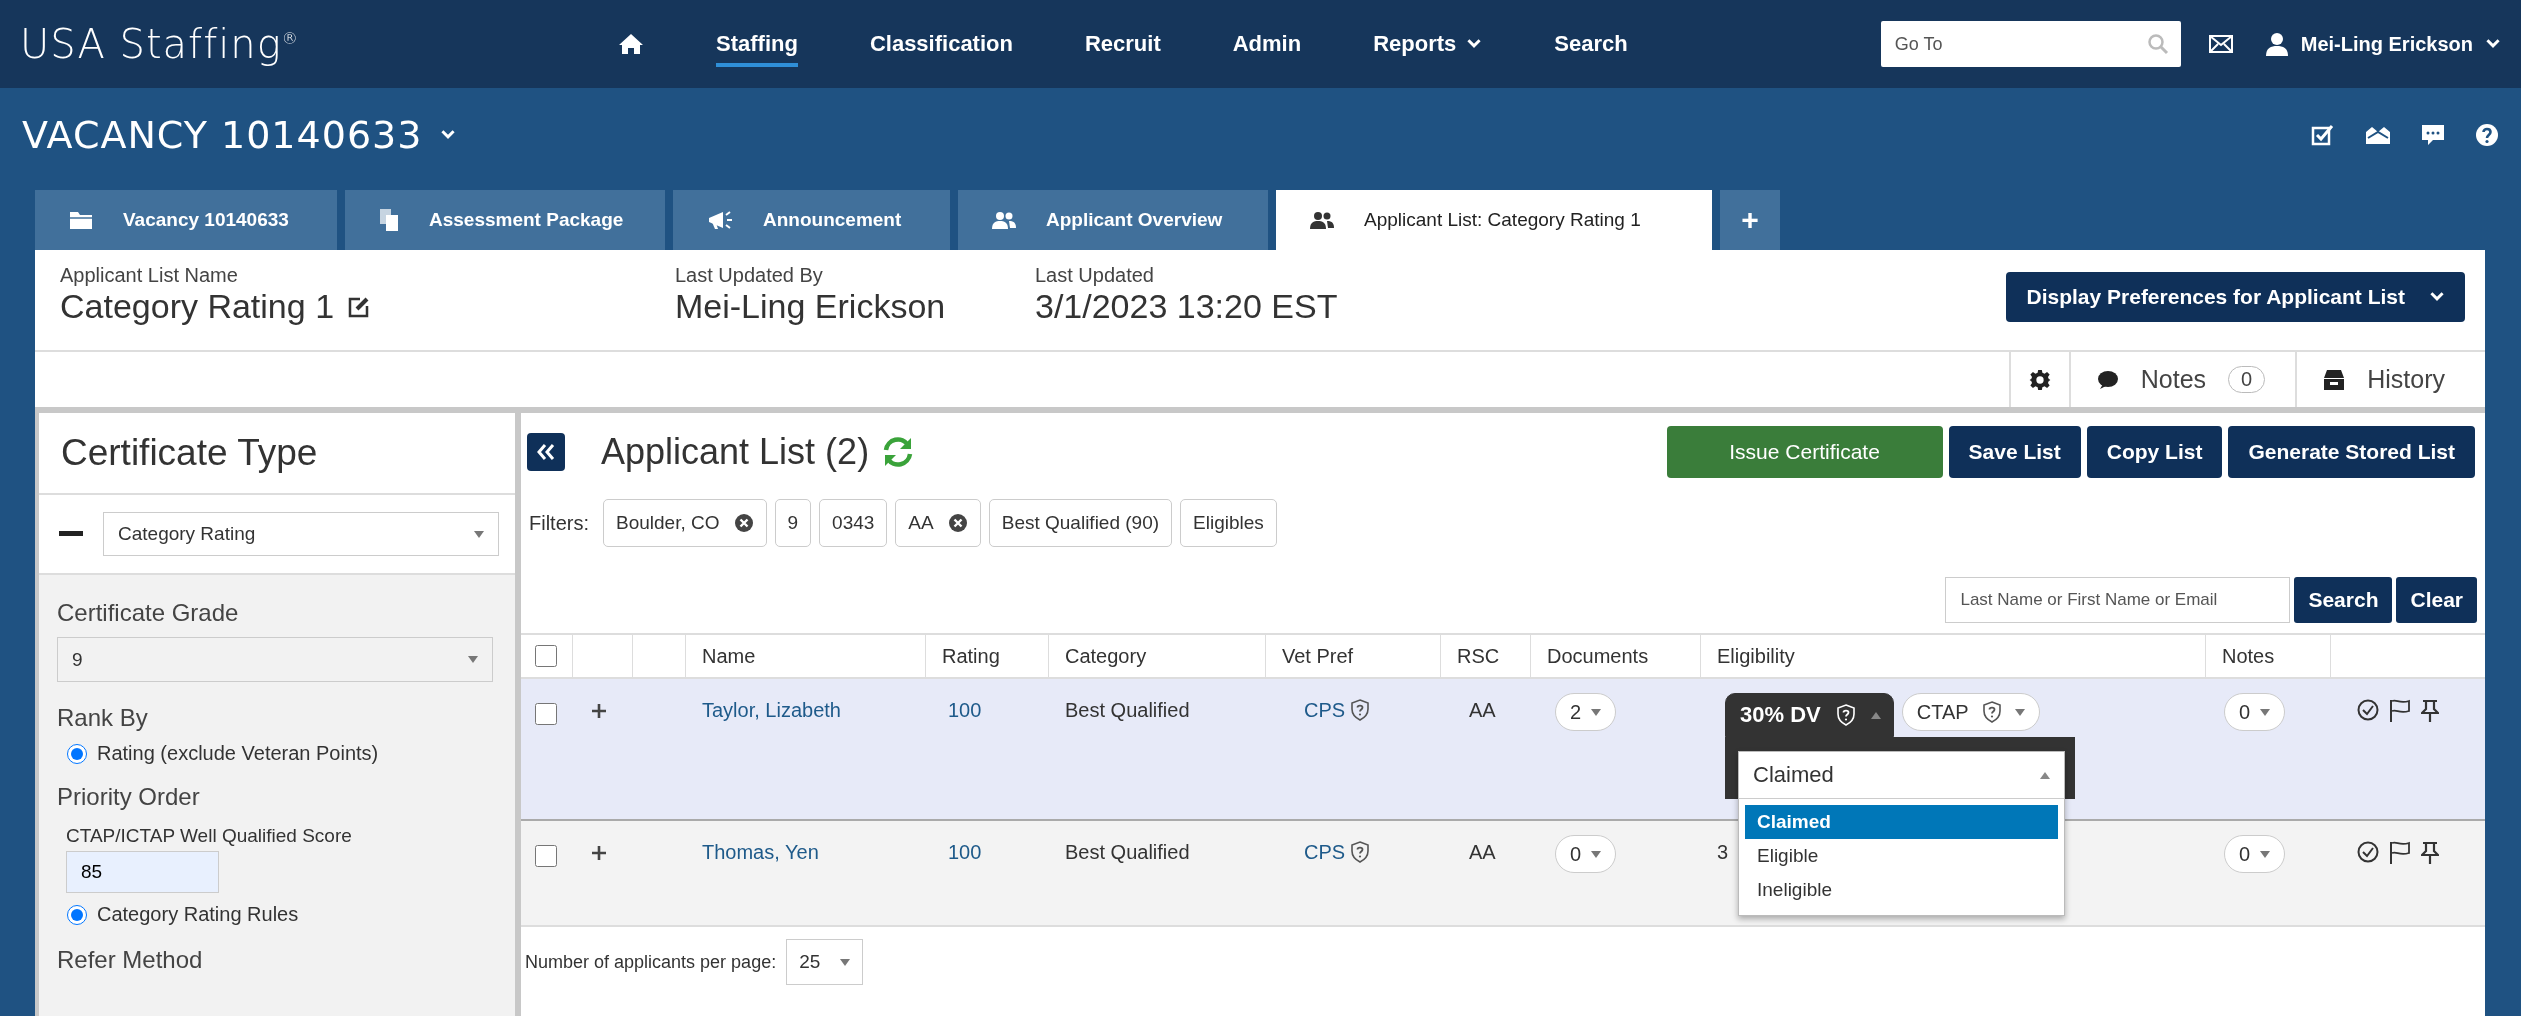 Image resolution: width=2521 pixels, height=1016 pixels. I want to click on column-header: Rating, so click(971, 656).